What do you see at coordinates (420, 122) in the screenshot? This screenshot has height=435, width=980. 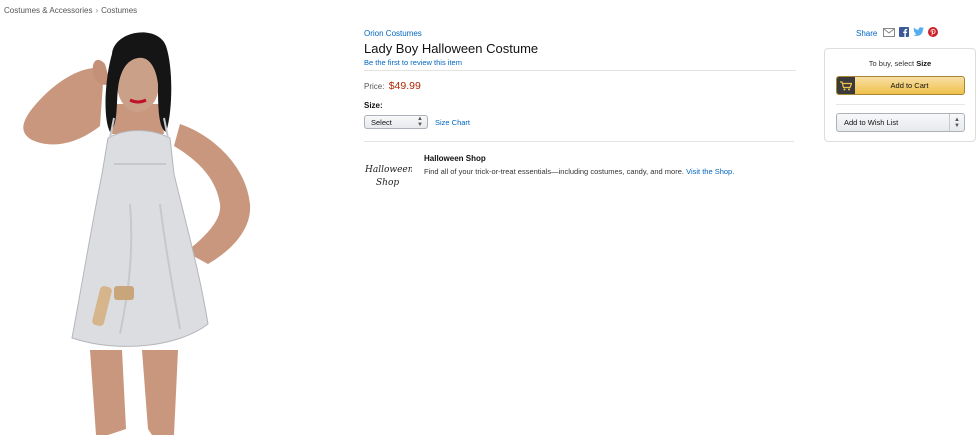 I see `select-arrows-icon: ▲ ▼` at bounding box center [420, 122].